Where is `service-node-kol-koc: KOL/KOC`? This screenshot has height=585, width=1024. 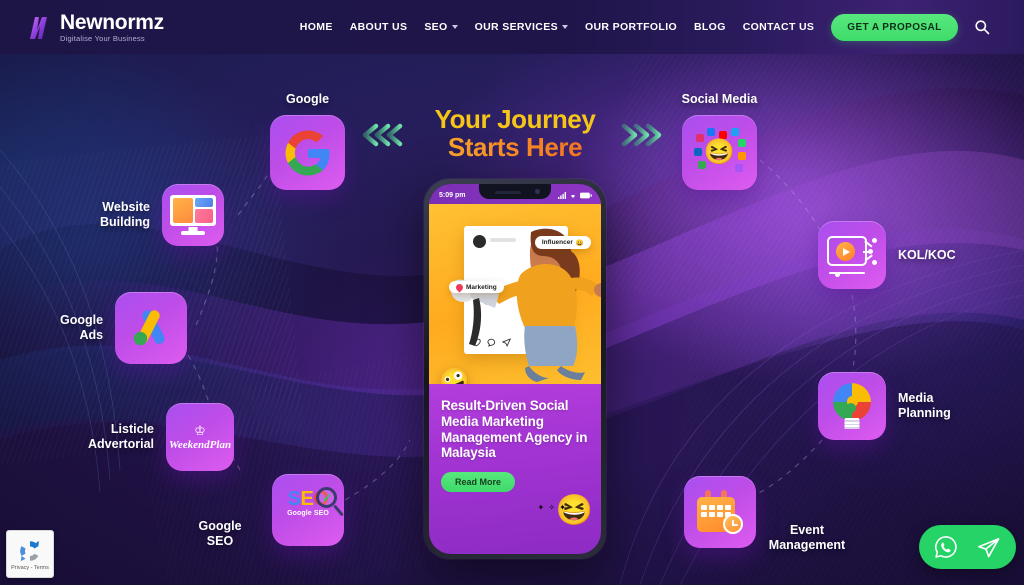
service-node-kol-koc: KOL/KOC is located at coordinates (887, 255).